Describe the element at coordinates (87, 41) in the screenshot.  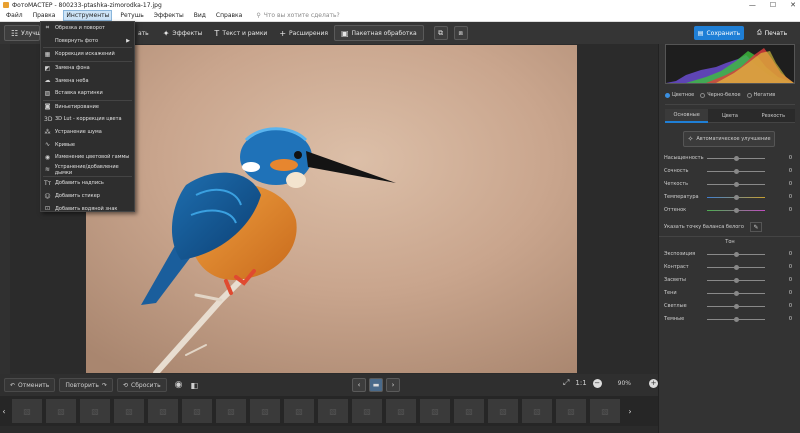
I see `menu-item-rotate: Повернуть фото ▶` at that location.